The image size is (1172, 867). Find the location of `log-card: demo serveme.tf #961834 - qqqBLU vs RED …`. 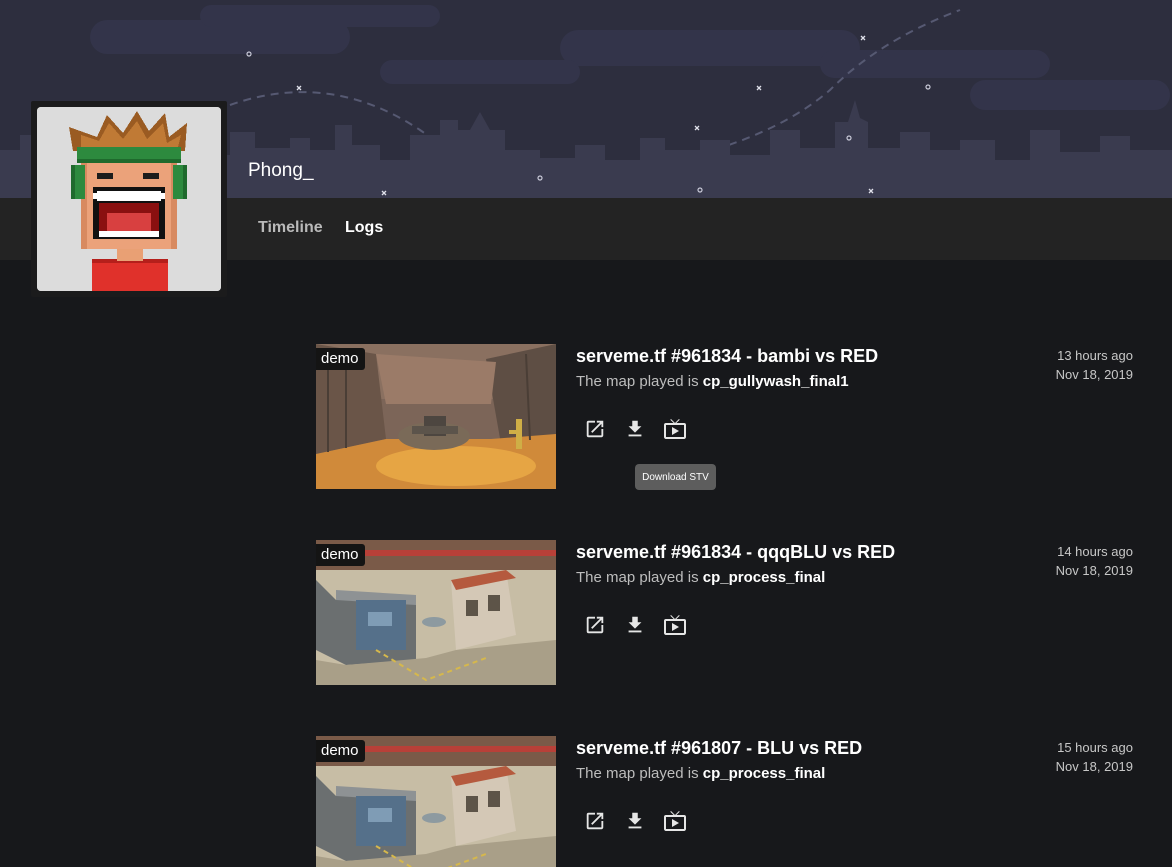

log-card: demo serveme.tf #961834 - qqqBLU vs RED … is located at coordinates (726, 612).